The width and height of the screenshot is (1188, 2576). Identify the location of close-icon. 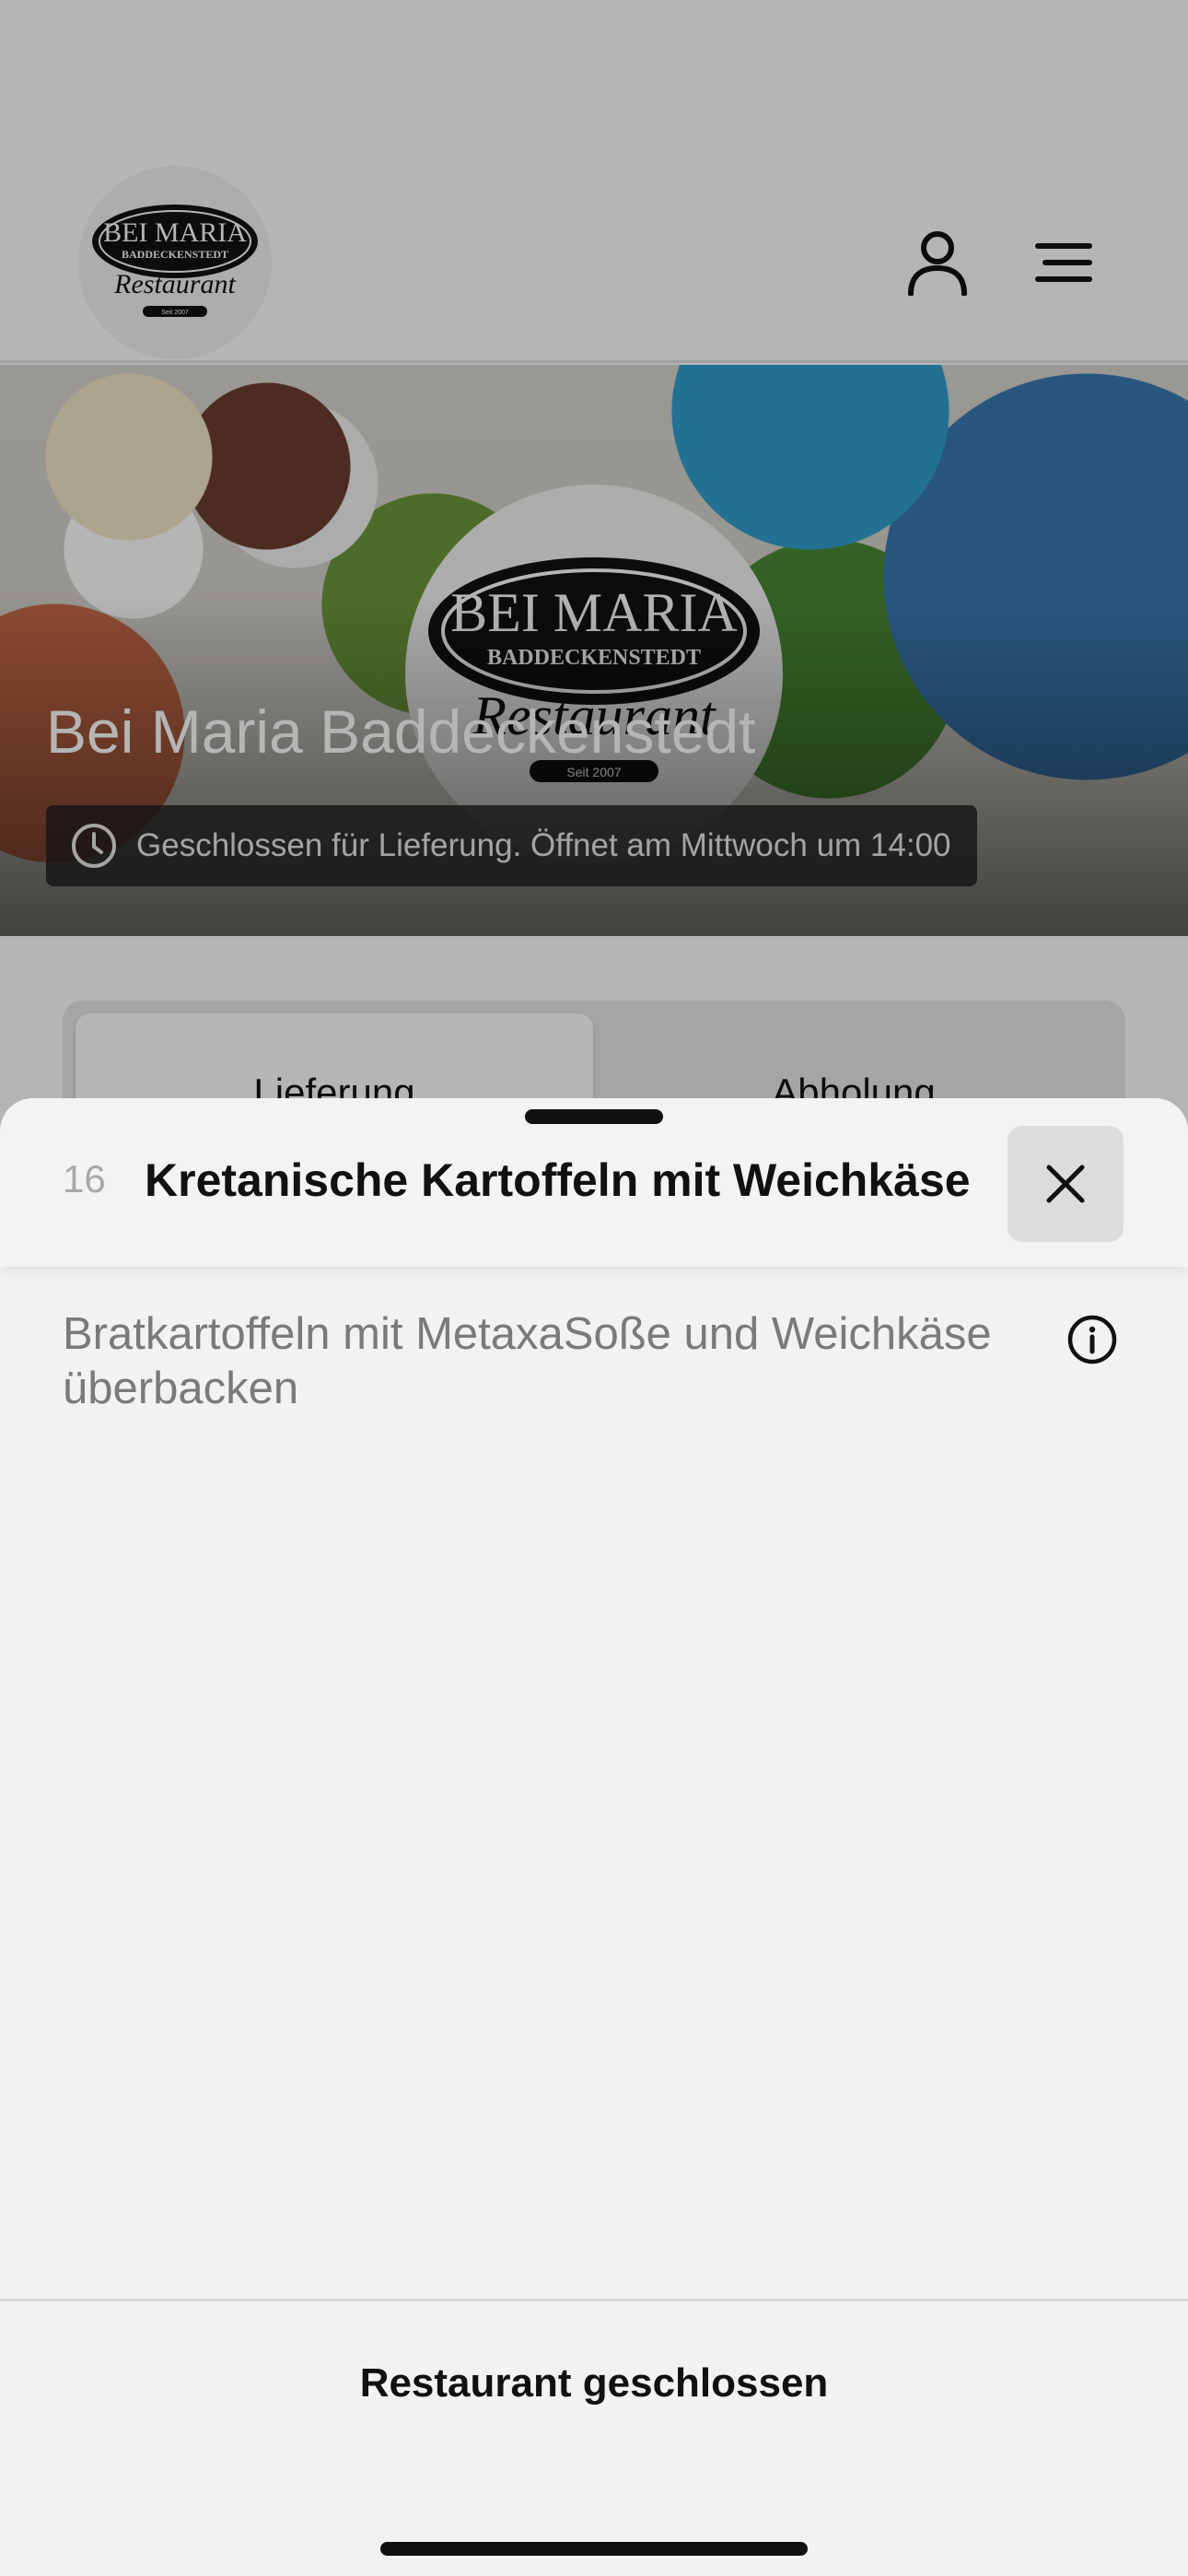
(1065, 1184).